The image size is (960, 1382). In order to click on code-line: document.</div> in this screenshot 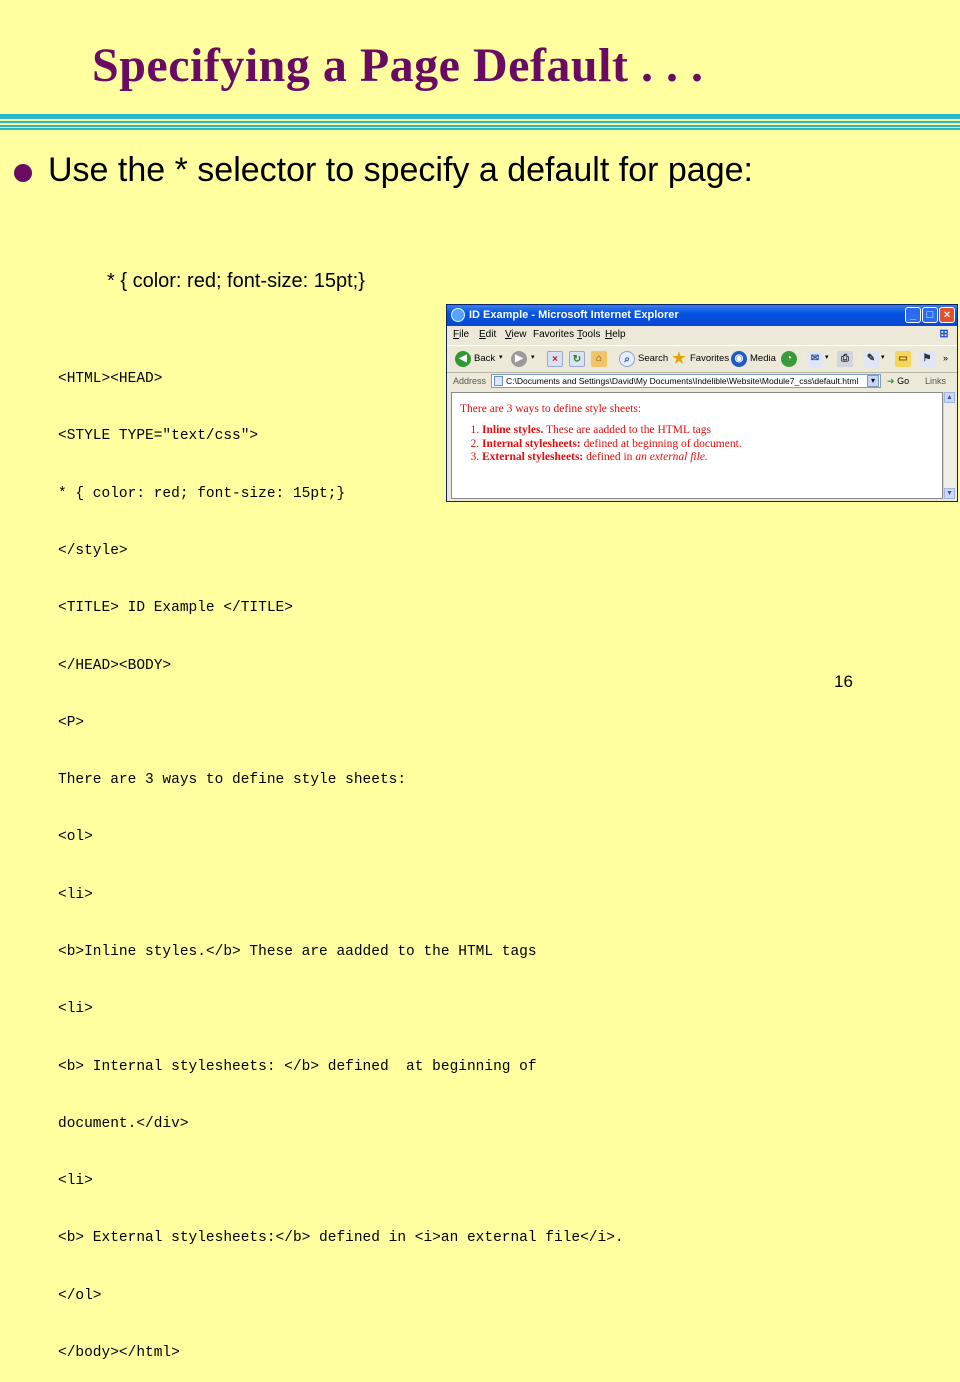, I will do `click(123, 1123)`.